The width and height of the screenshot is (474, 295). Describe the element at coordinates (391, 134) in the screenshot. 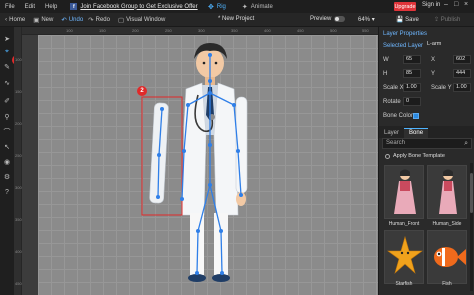

I see `tab-layer: Layer` at that location.